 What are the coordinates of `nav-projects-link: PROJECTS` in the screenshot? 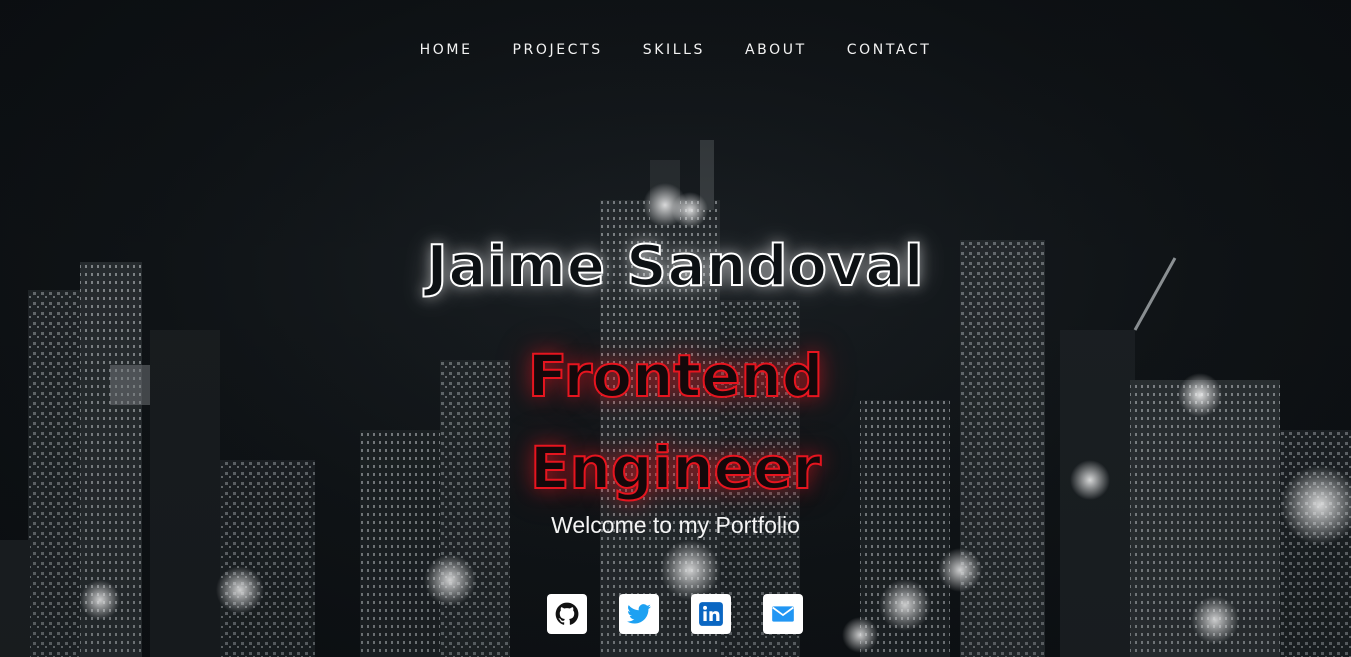 It's located at (558, 50).